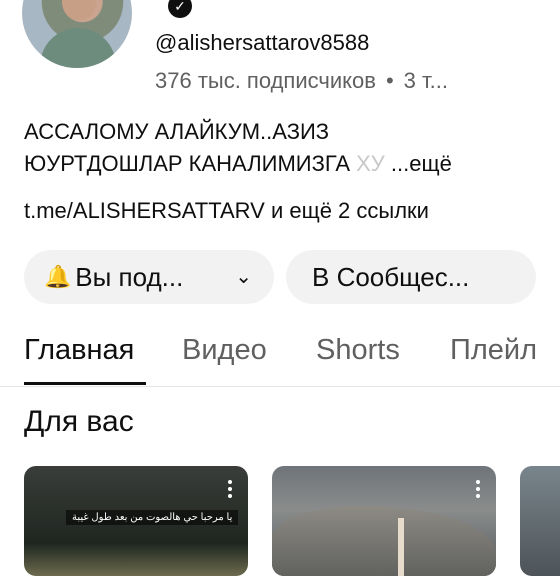 The image size is (560, 576). What do you see at coordinates (144, 210) in the screenshot?
I see `telegram-link: t.me/ALISHERSATTARV` at bounding box center [144, 210].